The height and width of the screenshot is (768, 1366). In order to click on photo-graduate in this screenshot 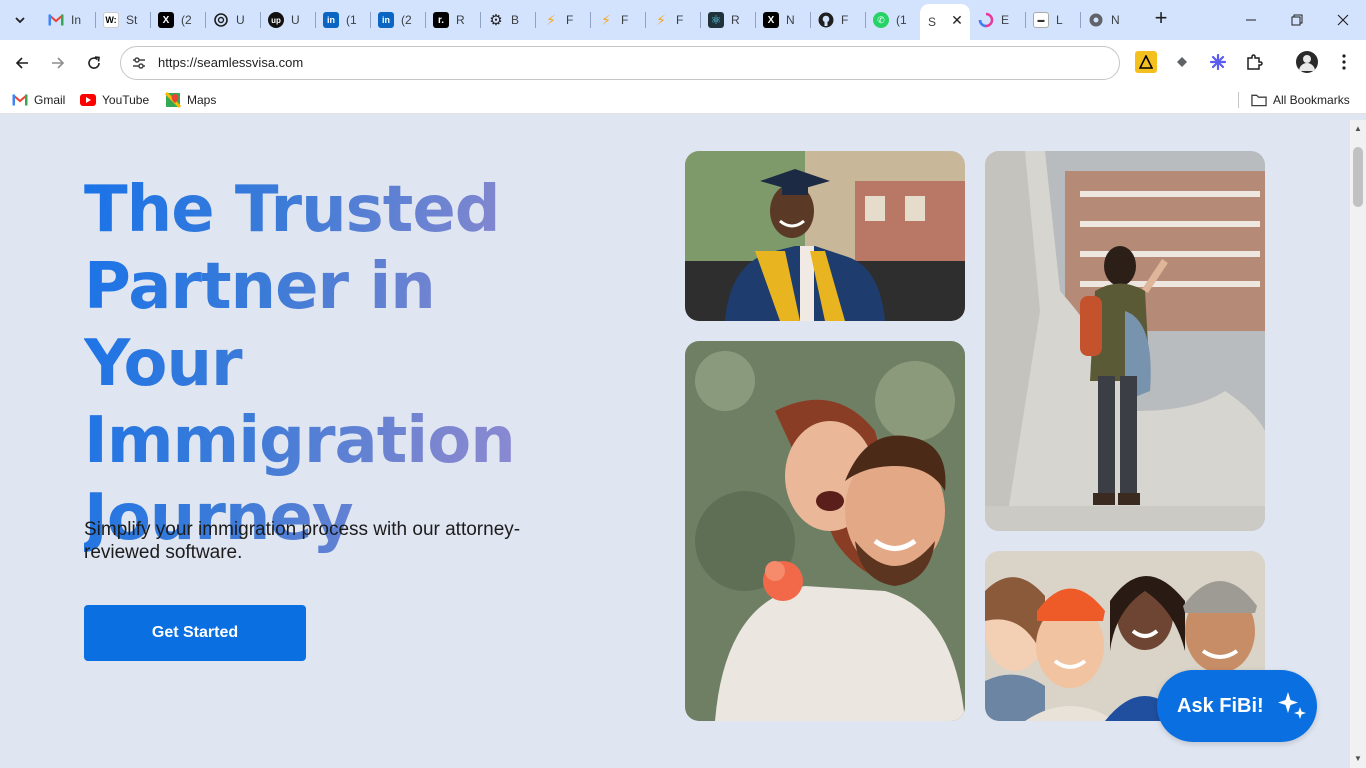, I will do `click(825, 236)`.